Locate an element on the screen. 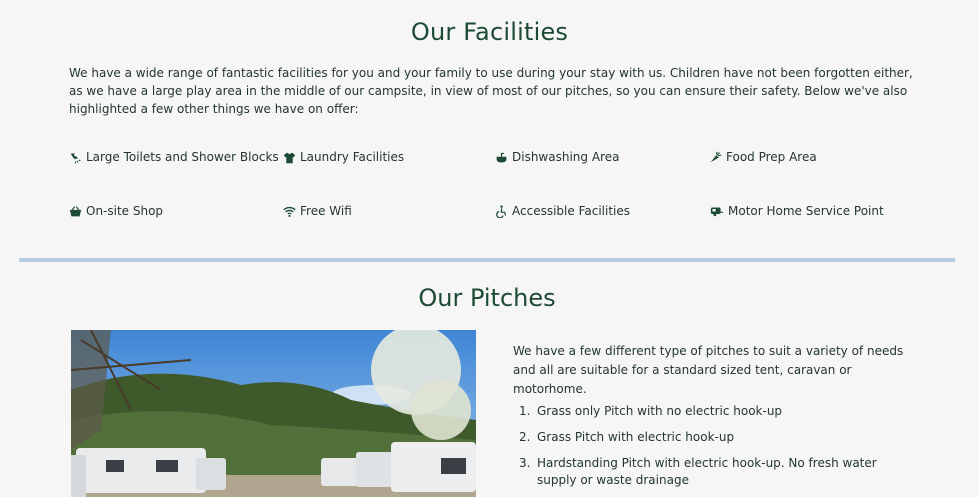 This screenshot has width=979, height=497. list-item: 2. Grass Pitch with electric hook-up is located at coordinates (713, 437).